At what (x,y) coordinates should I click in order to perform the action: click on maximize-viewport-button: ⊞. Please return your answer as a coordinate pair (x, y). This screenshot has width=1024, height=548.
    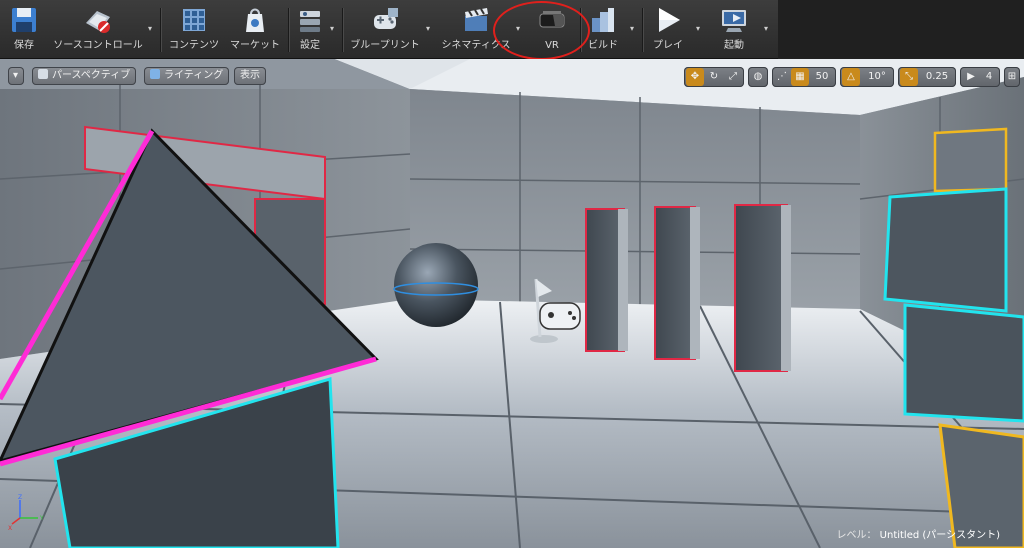
    Looking at the image, I should click on (1012, 77).